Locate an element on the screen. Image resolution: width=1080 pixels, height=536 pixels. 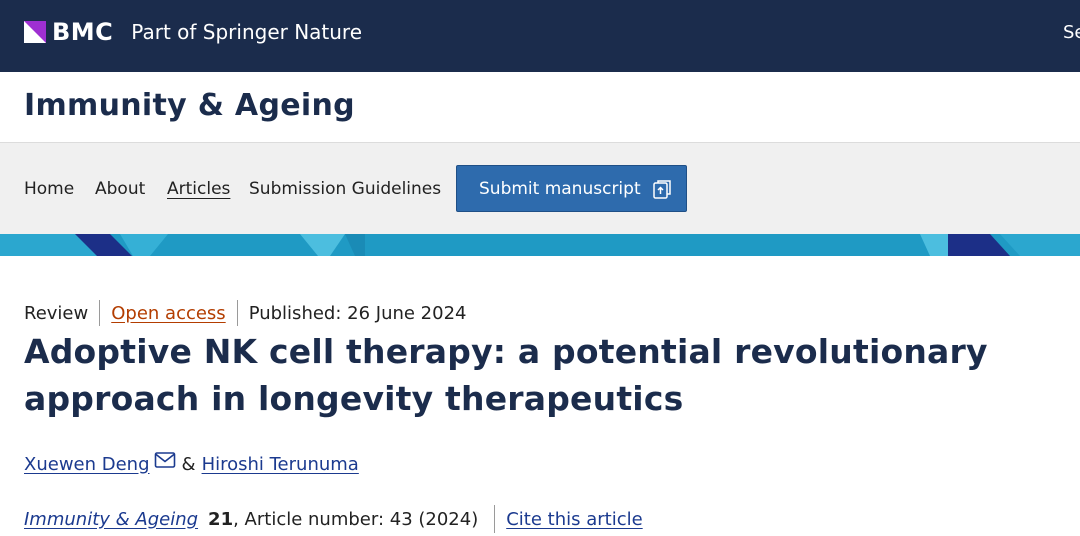
nav-item-articles: Articles is located at coordinates (198, 189).